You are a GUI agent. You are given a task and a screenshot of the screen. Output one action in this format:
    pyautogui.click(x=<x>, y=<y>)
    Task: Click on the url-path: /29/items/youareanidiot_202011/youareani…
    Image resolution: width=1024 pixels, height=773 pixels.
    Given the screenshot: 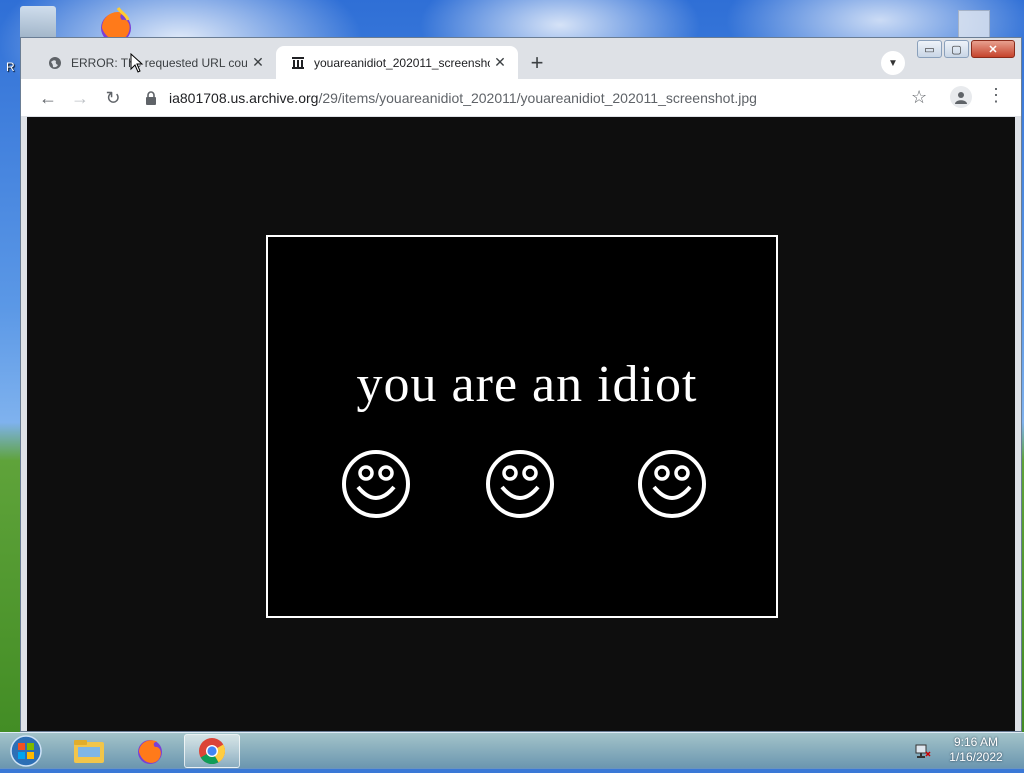 What is the action you would take?
    pyautogui.click(x=537, y=97)
    